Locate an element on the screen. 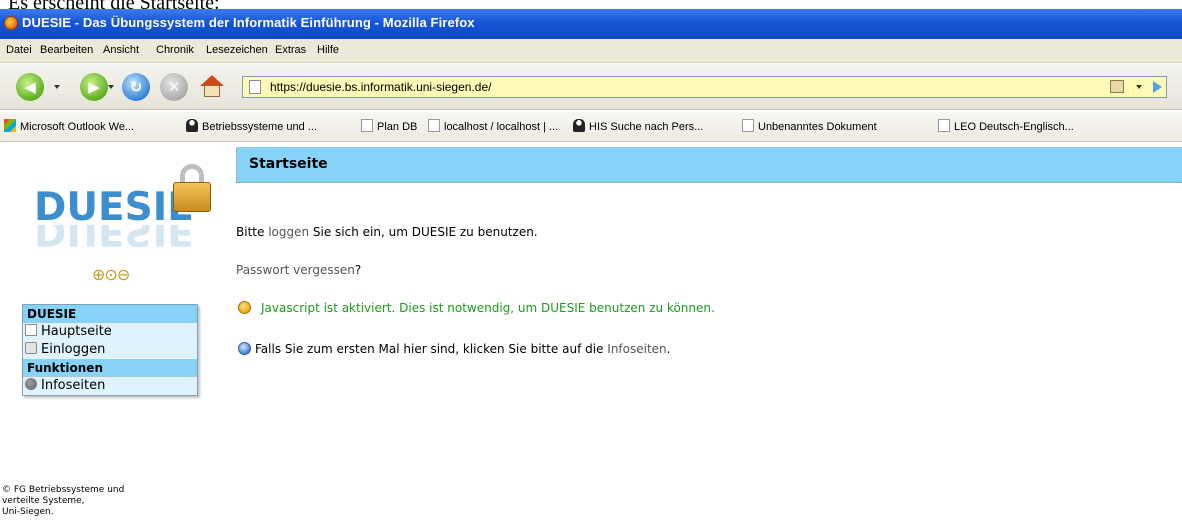 The width and height of the screenshot is (1182, 526). bookmark-unbenanntes-dokument: Unbenanntes Dokument is located at coordinates (809, 126).